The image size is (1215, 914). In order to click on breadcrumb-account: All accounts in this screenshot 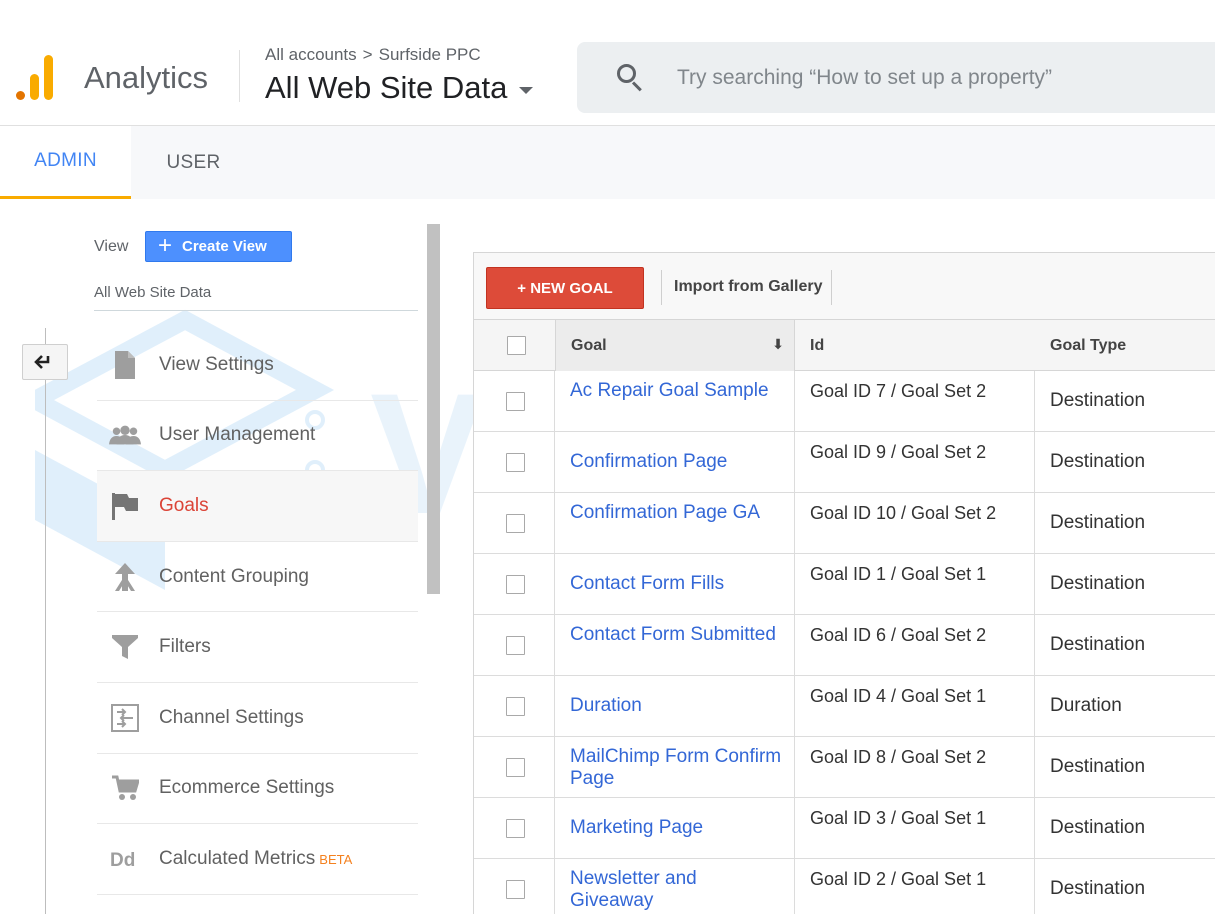, I will do `click(311, 54)`.